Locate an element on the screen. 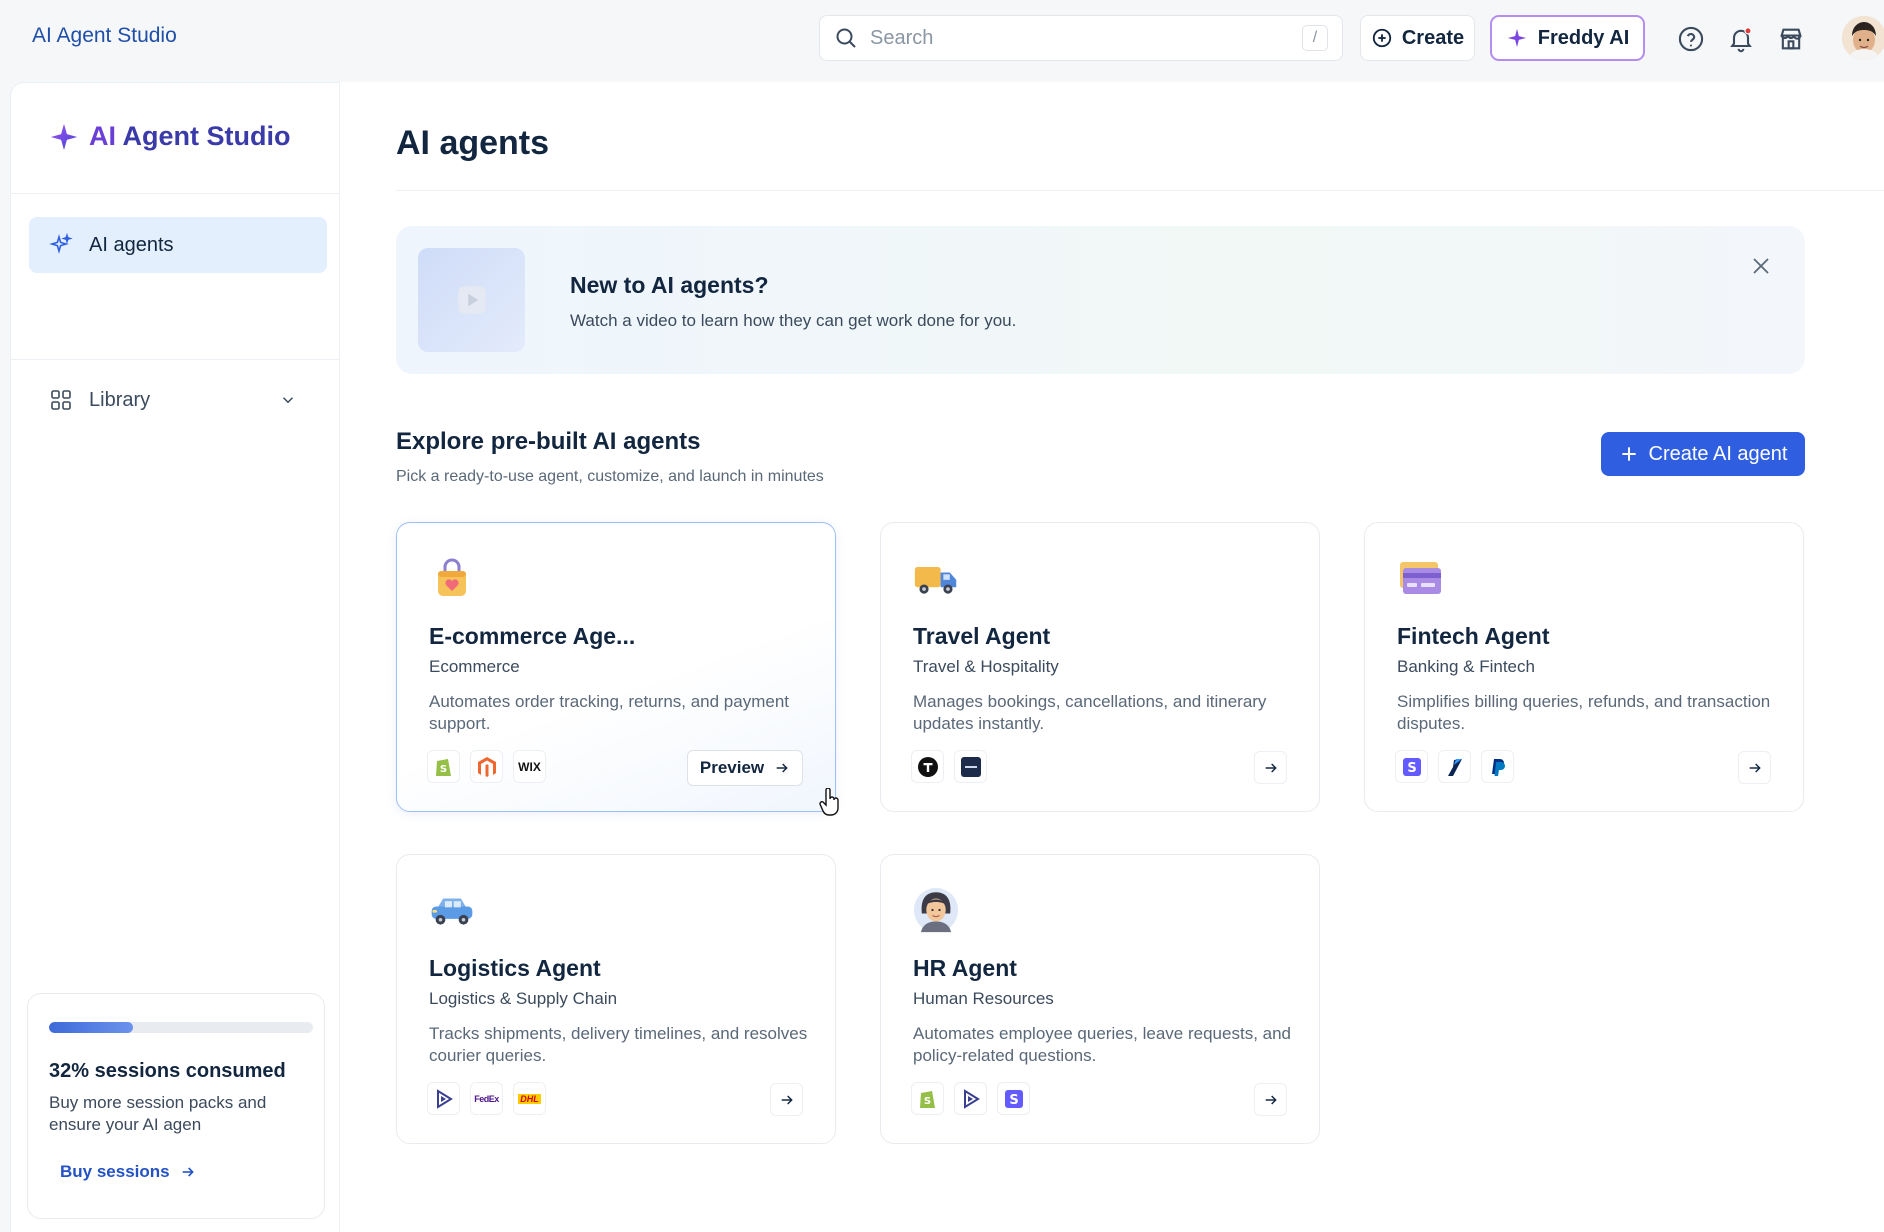 The height and width of the screenshot is (1232, 1884). video-thumbnail is located at coordinates (471, 300).